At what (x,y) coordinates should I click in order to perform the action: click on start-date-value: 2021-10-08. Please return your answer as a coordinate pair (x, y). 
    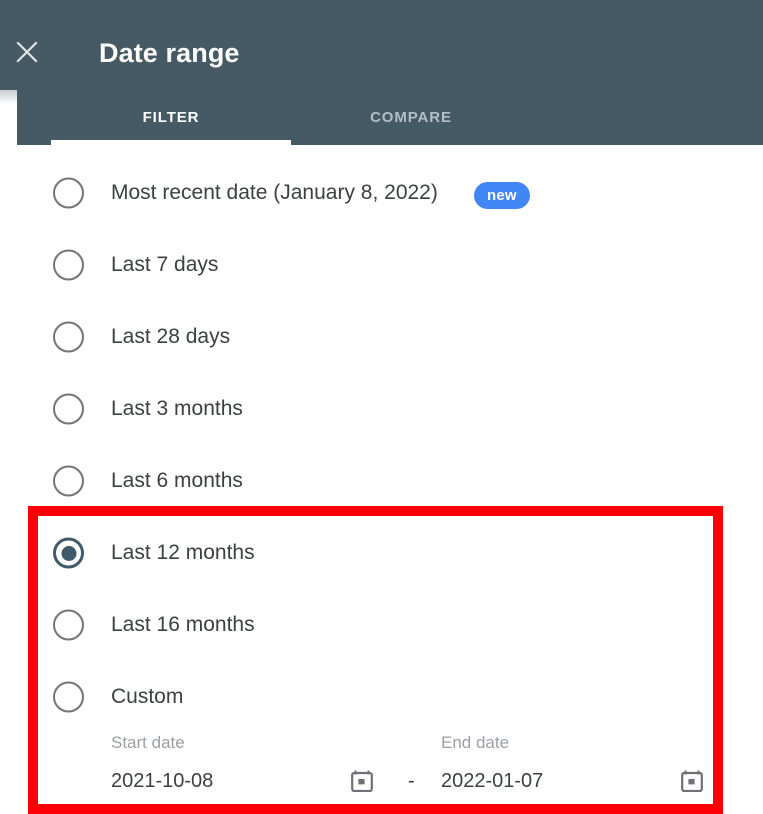
    Looking at the image, I should click on (162, 781).